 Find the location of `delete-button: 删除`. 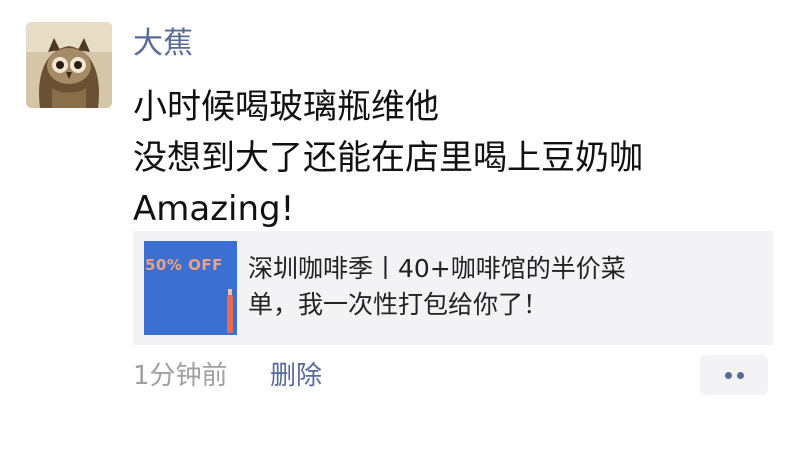

delete-button: 删除 is located at coordinates (296, 376).